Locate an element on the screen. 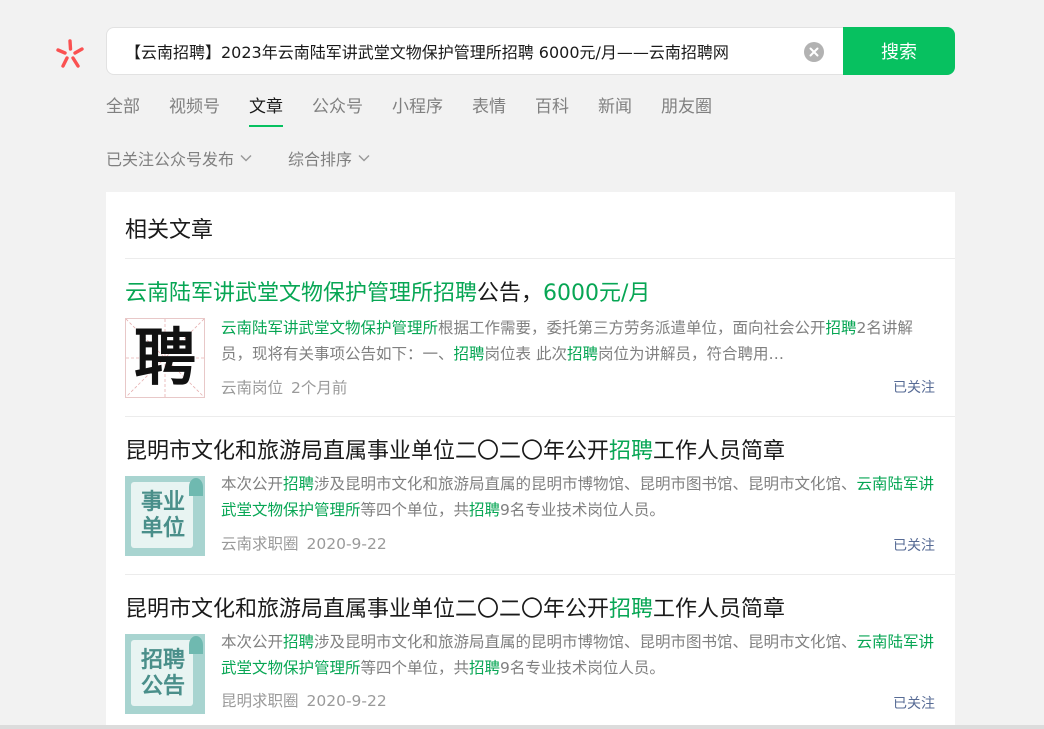  tab-all: 全部 is located at coordinates (123, 110).